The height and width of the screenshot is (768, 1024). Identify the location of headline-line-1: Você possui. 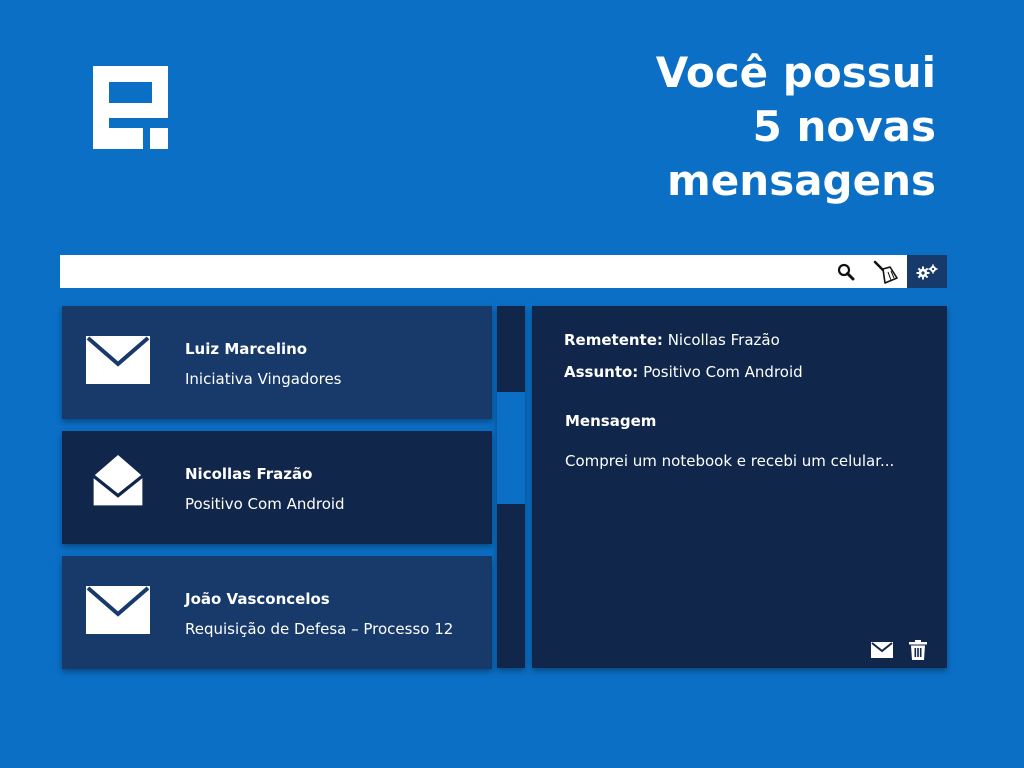
(795, 72).